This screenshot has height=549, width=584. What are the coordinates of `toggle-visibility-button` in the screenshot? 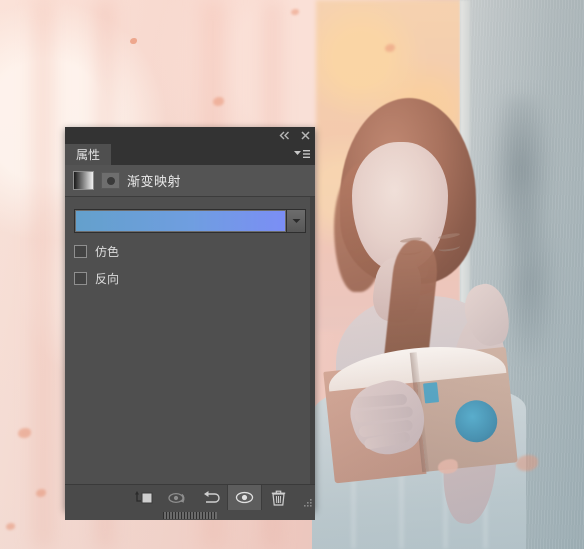 It's located at (244, 497).